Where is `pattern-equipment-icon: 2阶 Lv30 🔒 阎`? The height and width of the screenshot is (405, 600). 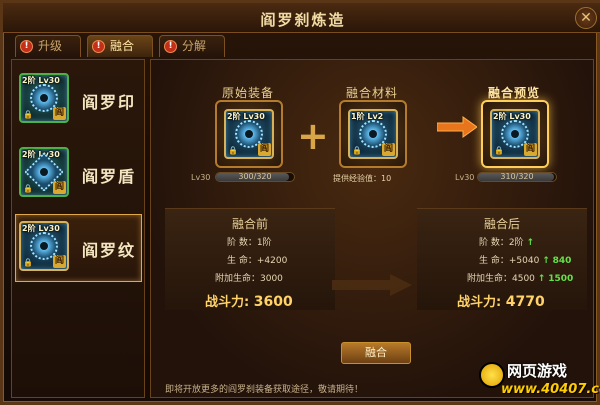
pattern-equipment-icon: 2阶 Lv30 🔒 阎 is located at coordinates (44, 246).